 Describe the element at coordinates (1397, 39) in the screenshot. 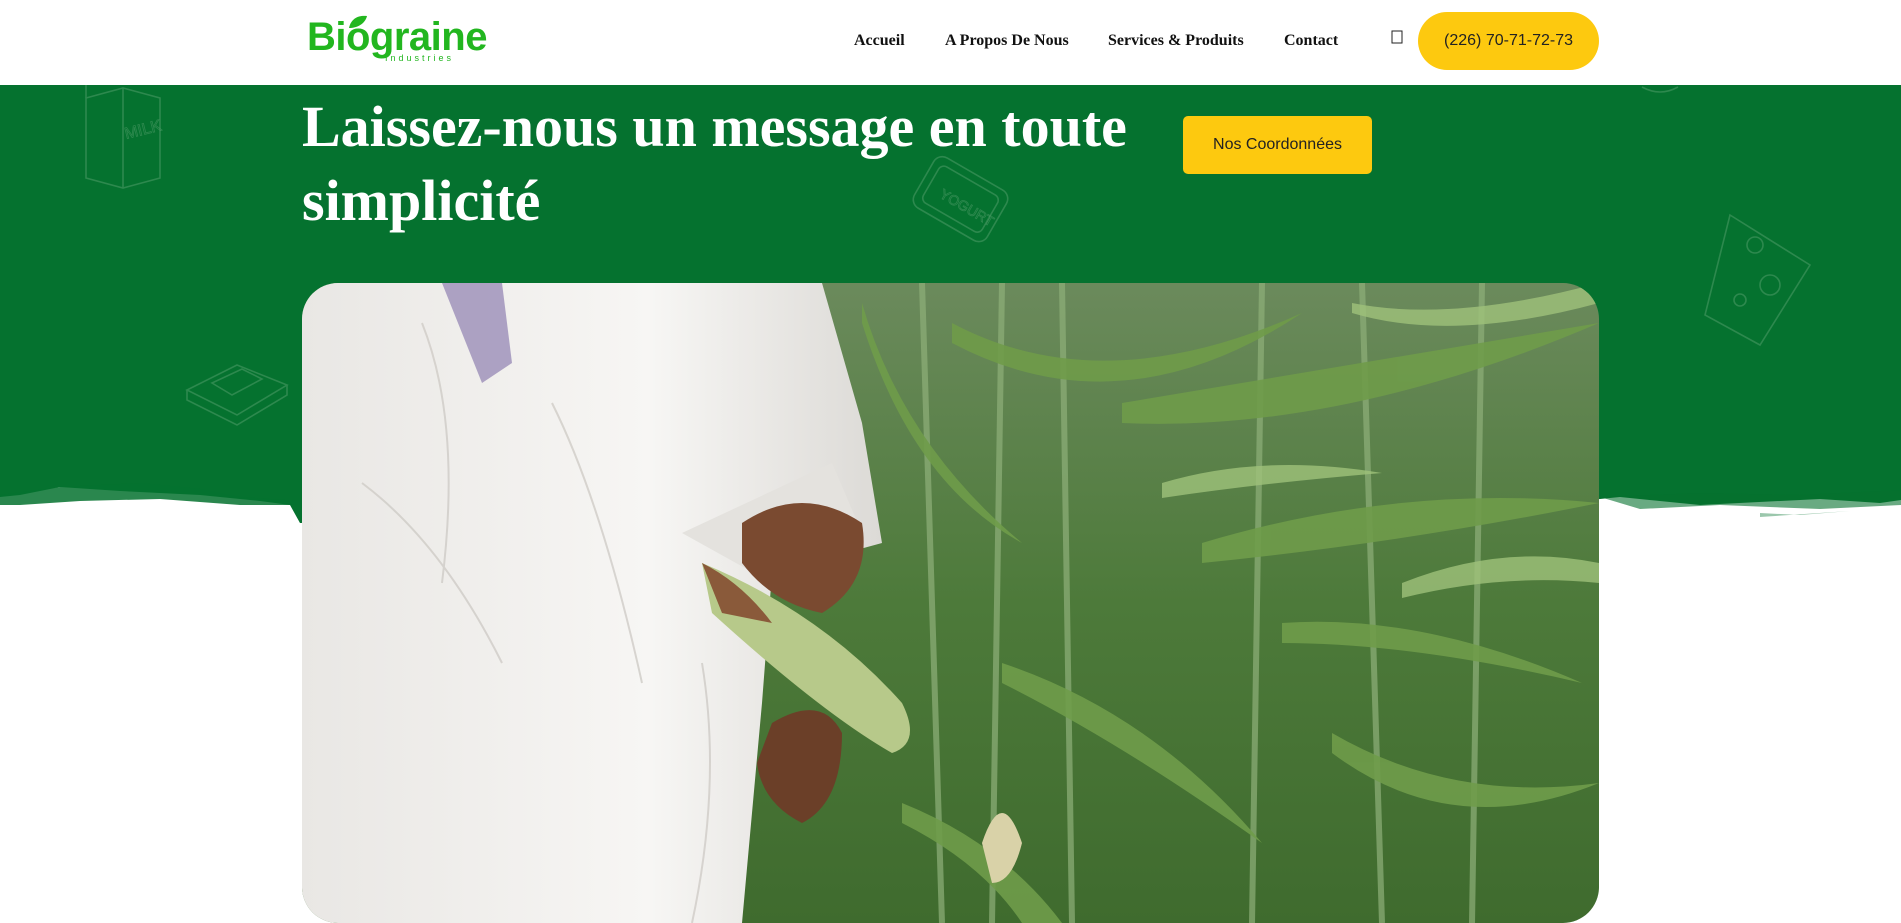

I see `search-icon` at that location.